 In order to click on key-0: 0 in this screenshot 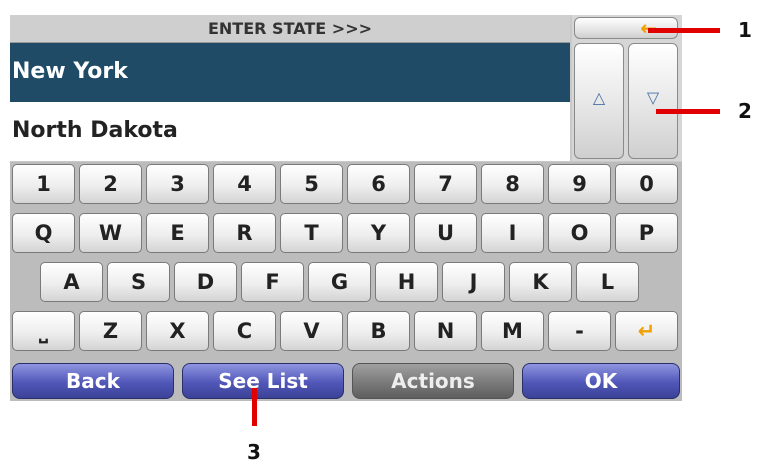, I will do `click(646, 184)`.